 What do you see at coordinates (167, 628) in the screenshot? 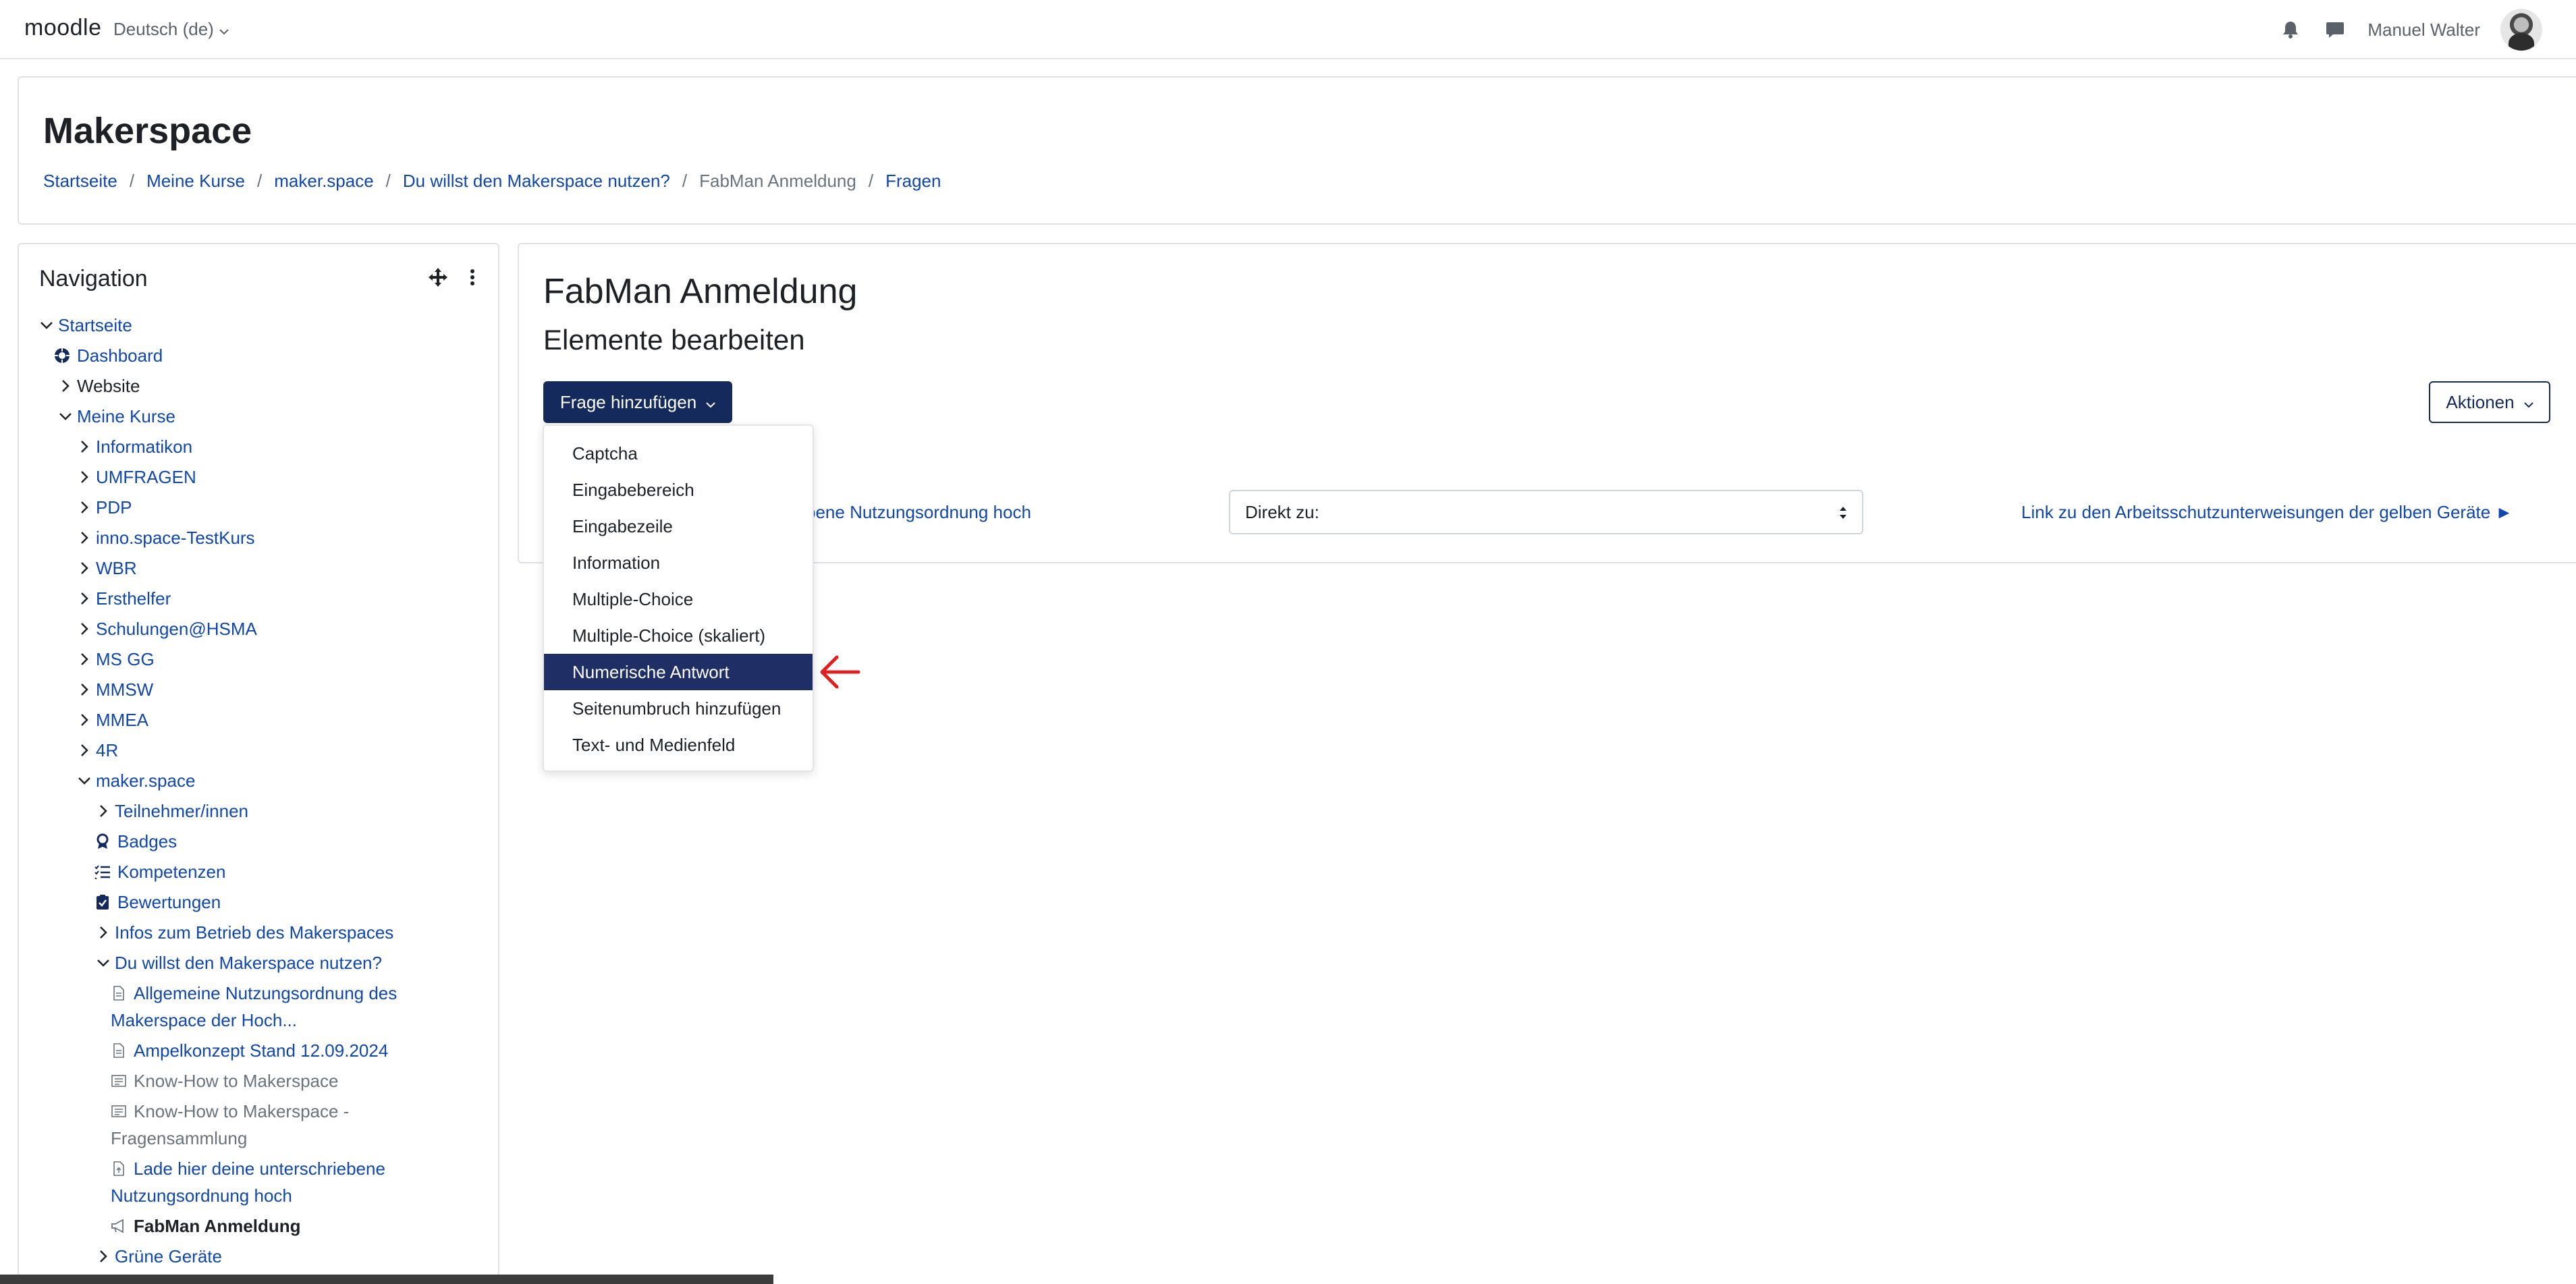
I see `tree-item-course: Schulungen@HSMA` at bounding box center [167, 628].